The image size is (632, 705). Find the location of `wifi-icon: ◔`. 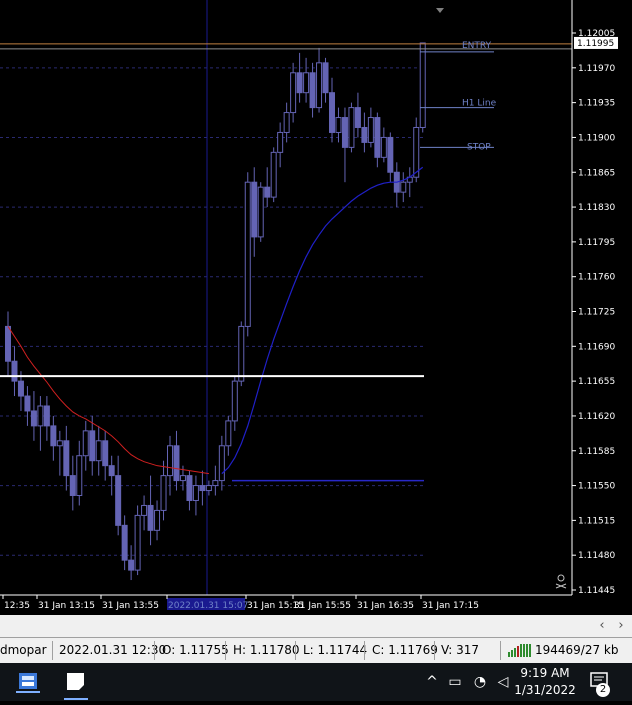

wifi-icon: ◔ is located at coordinates (480, 682).